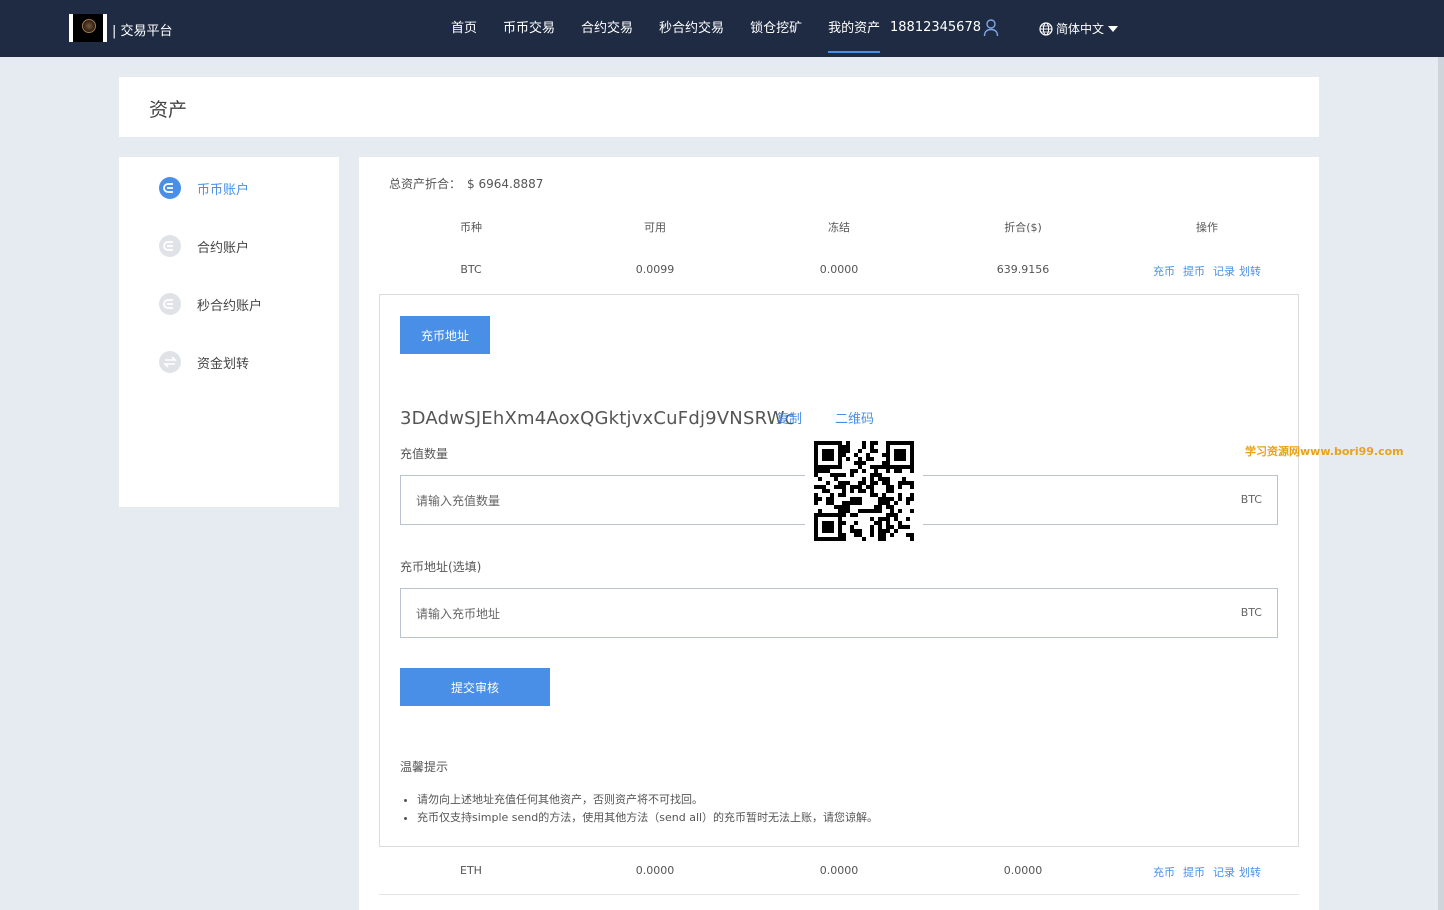 This screenshot has width=1444, height=910. Describe the element at coordinates (88, 28) in the screenshot. I see `logo` at that location.